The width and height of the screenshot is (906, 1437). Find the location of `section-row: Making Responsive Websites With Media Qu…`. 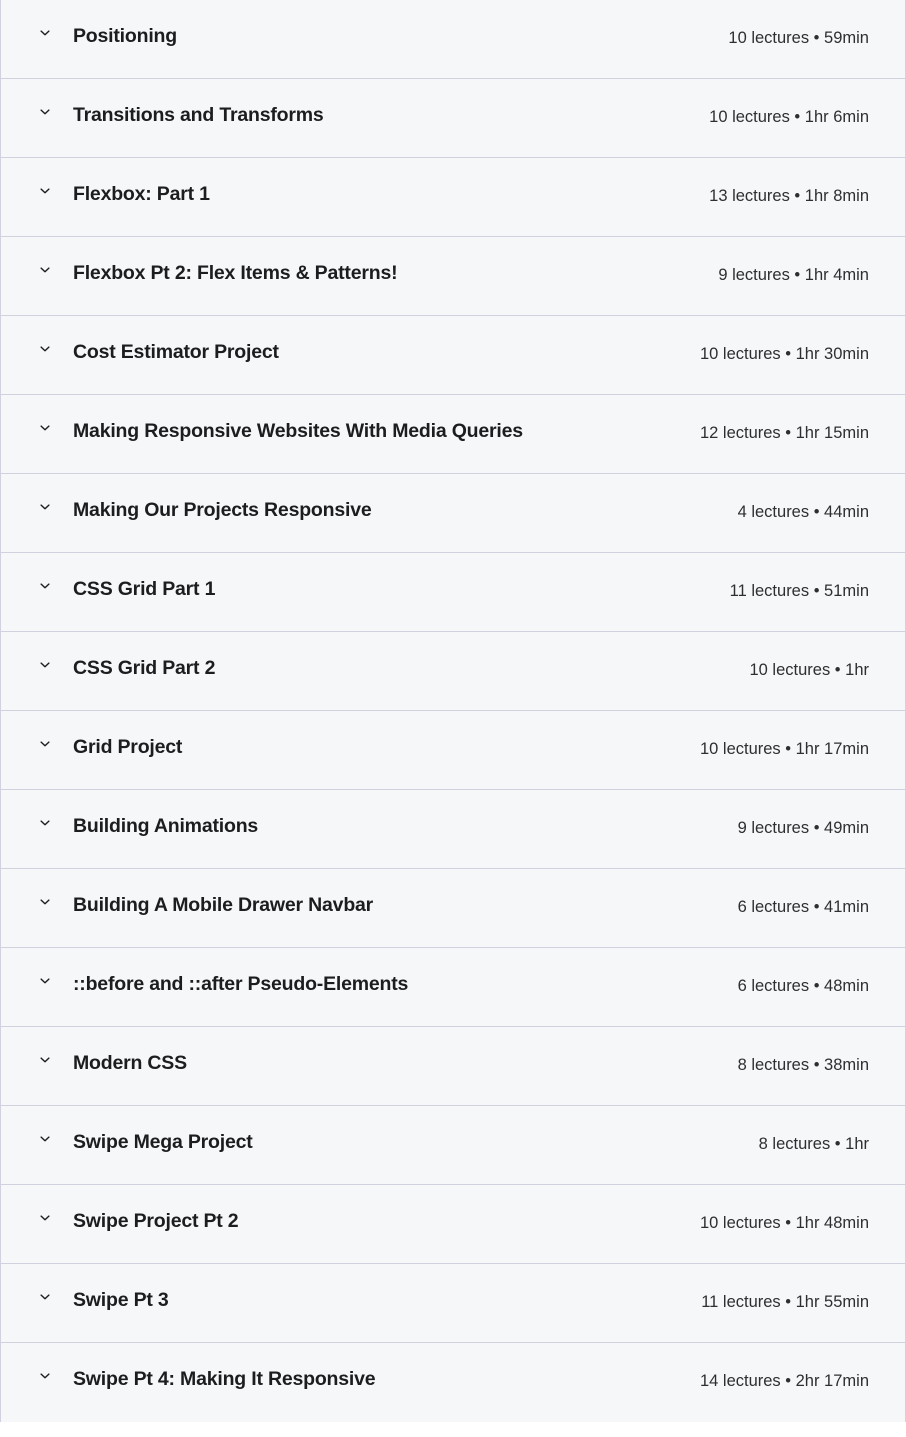

section-row: Making Responsive Websites With Media Qu… is located at coordinates (453, 434).